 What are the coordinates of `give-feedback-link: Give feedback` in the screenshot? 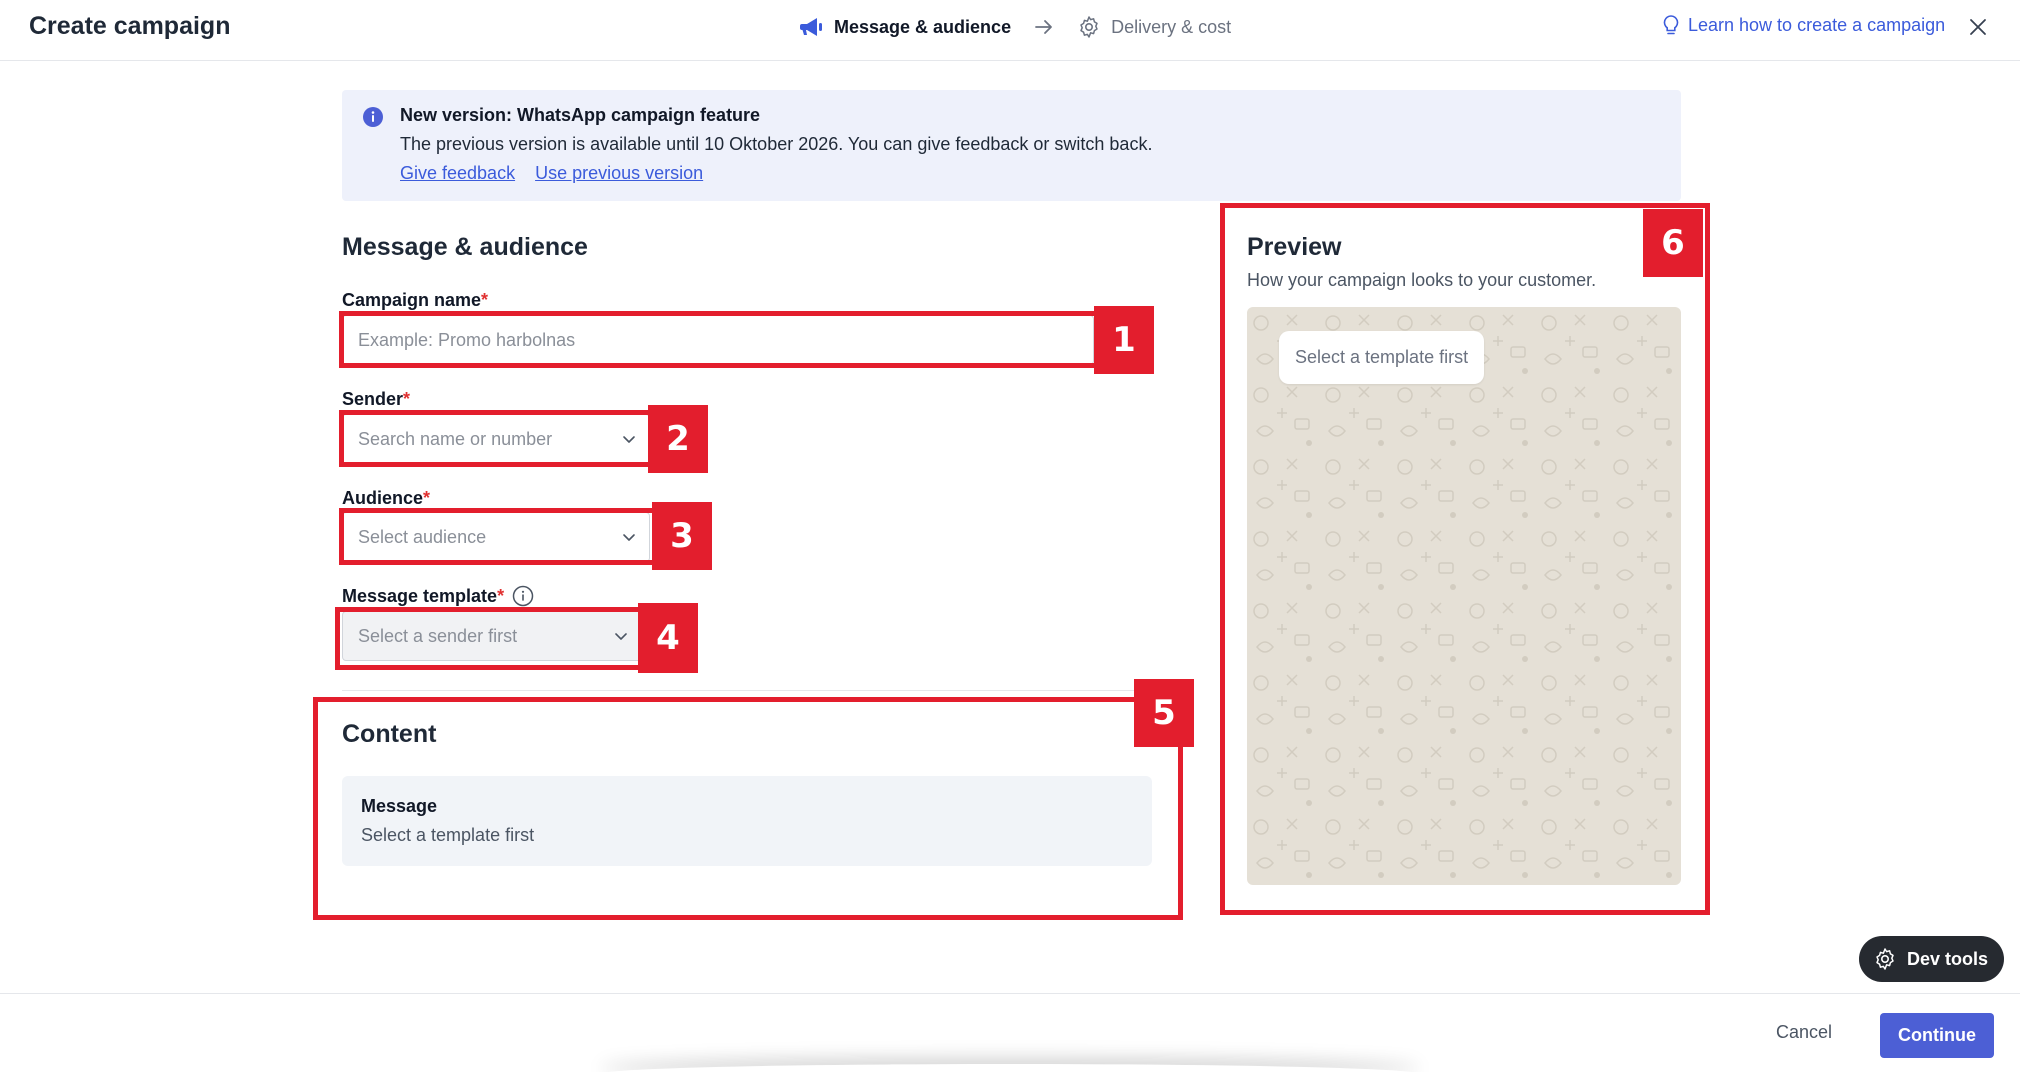 It's located at (457, 173).